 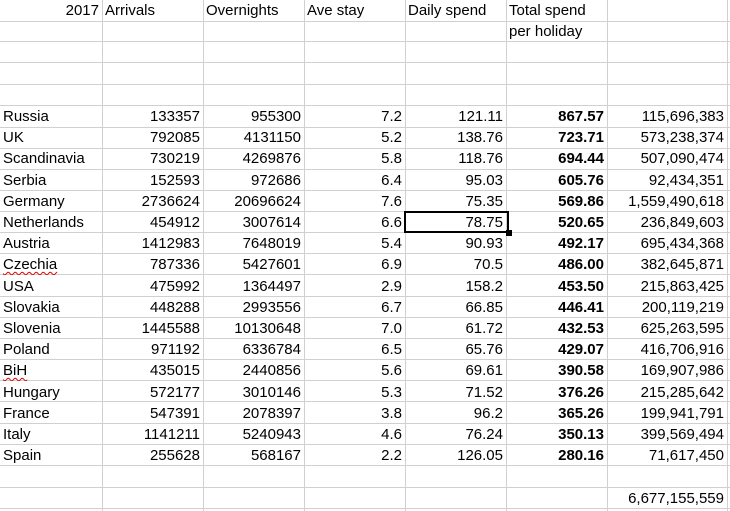 What do you see at coordinates (152, 137) in the screenshot?
I see `arrivals-cell: 792085` at bounding box center [152, 137].